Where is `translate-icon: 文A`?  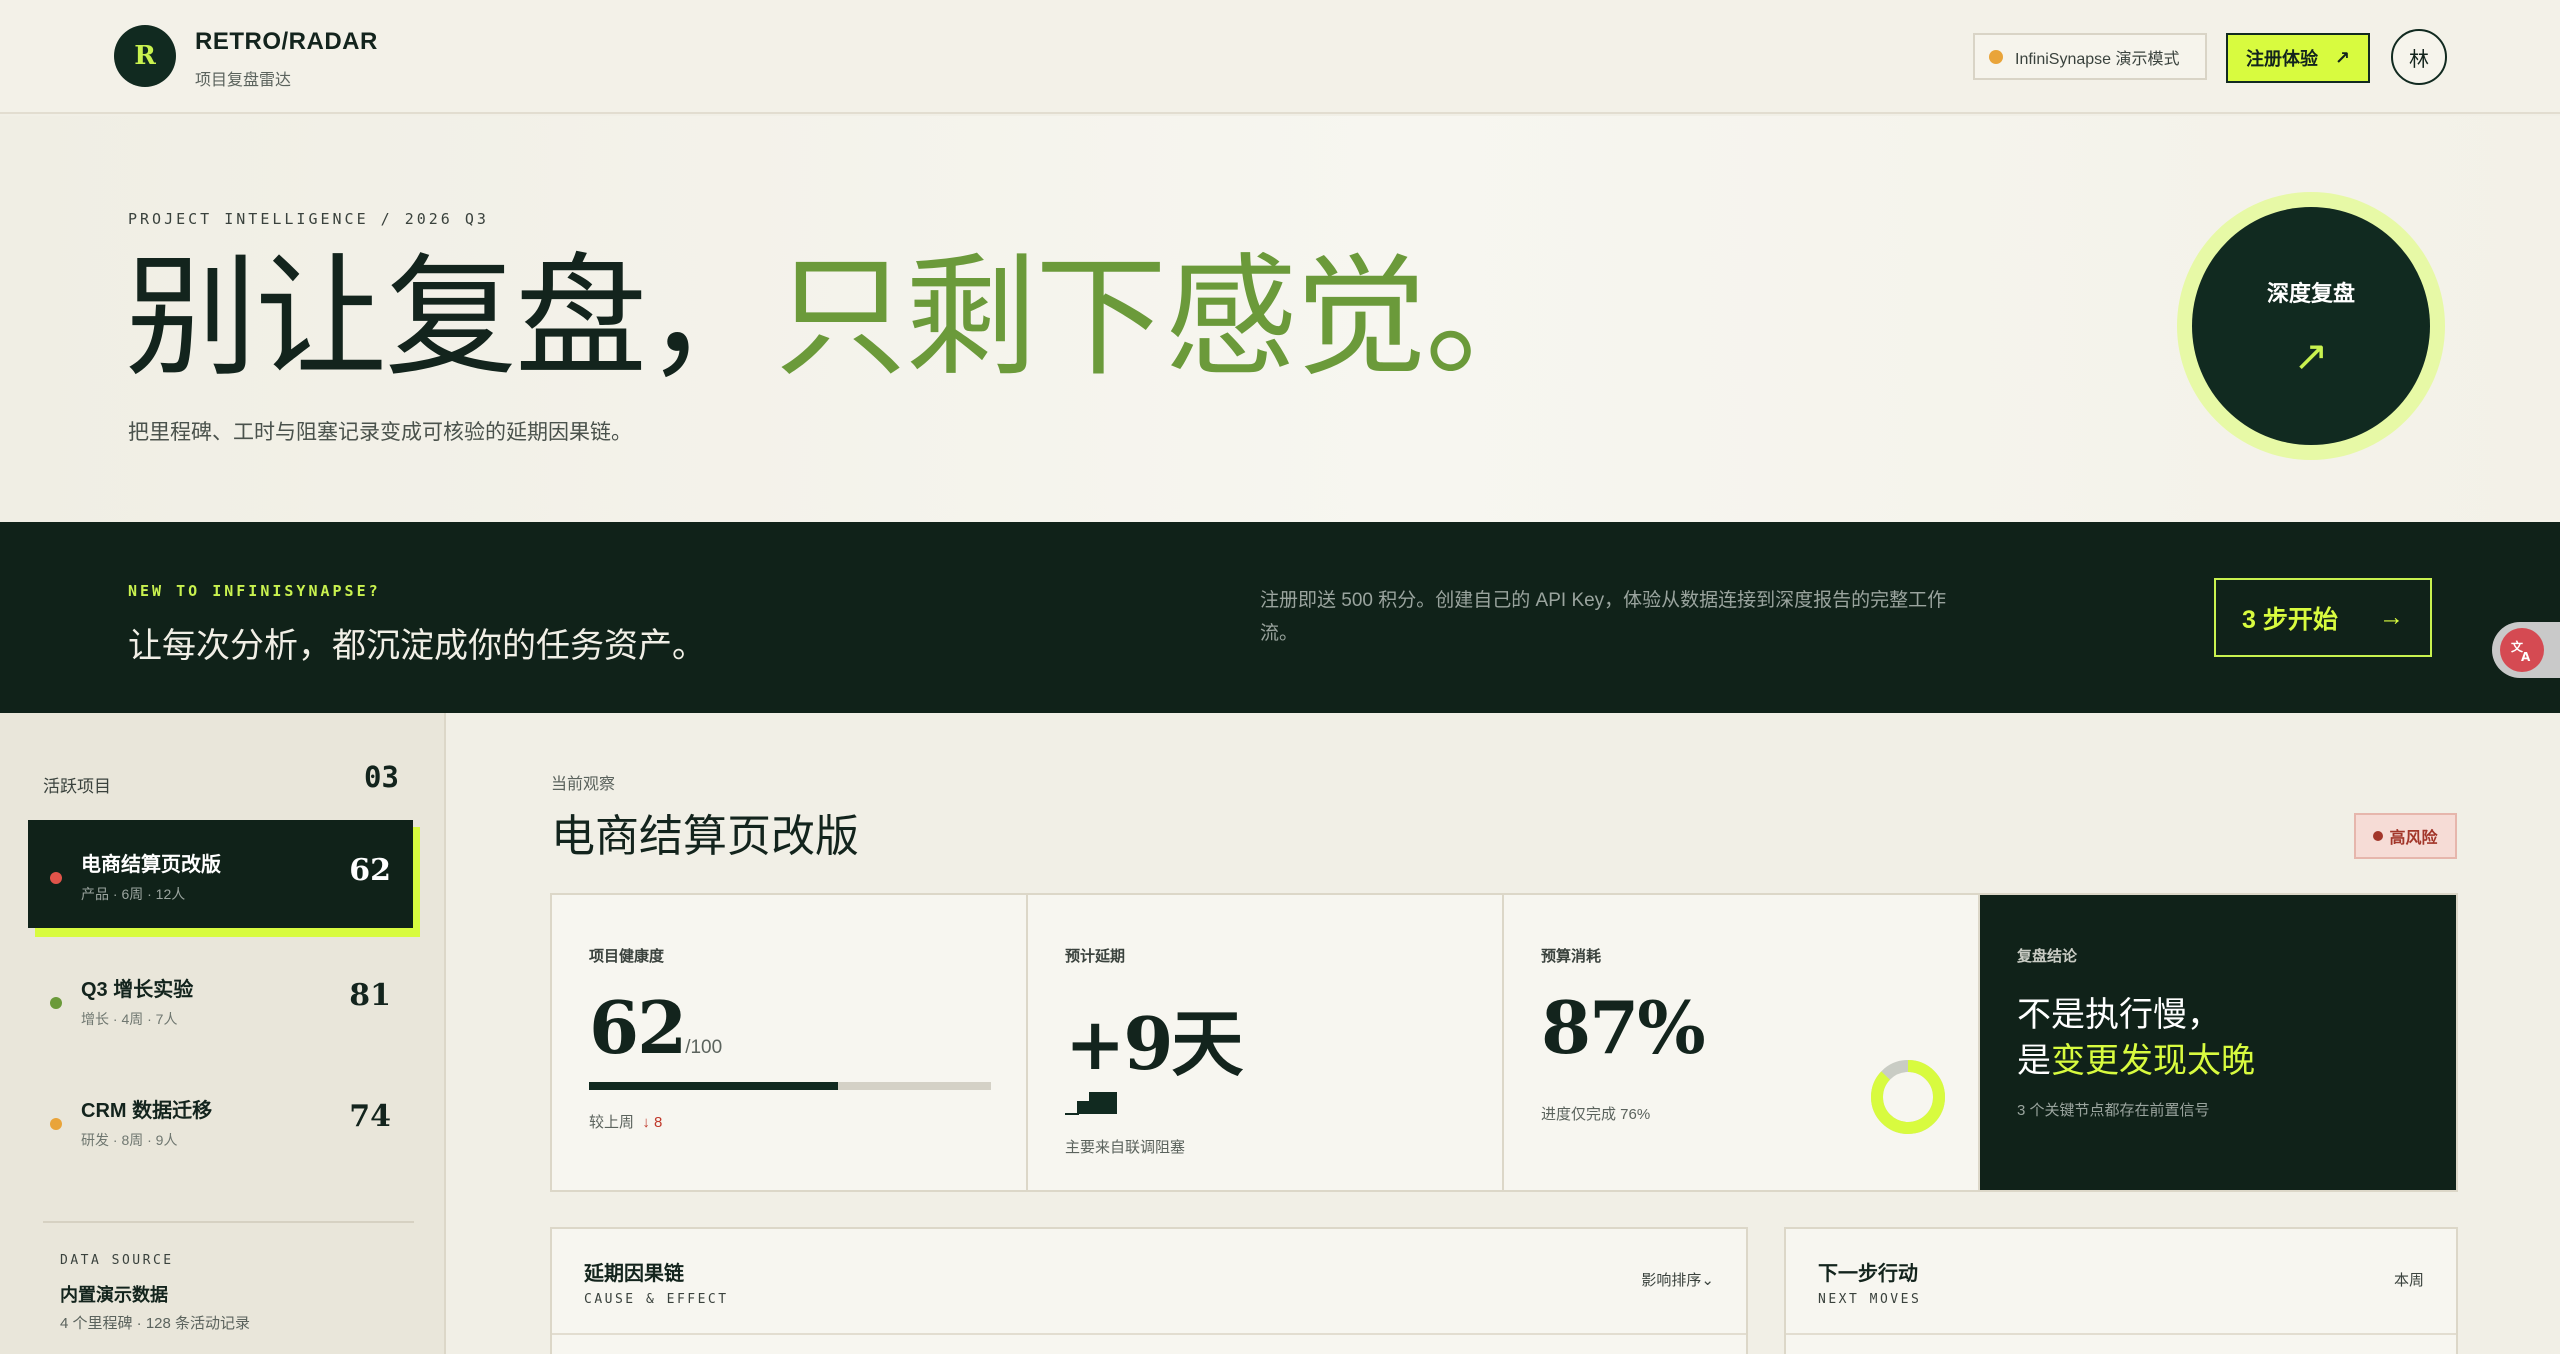 translate-icon: 文A is located at coordinates (2522, 650).